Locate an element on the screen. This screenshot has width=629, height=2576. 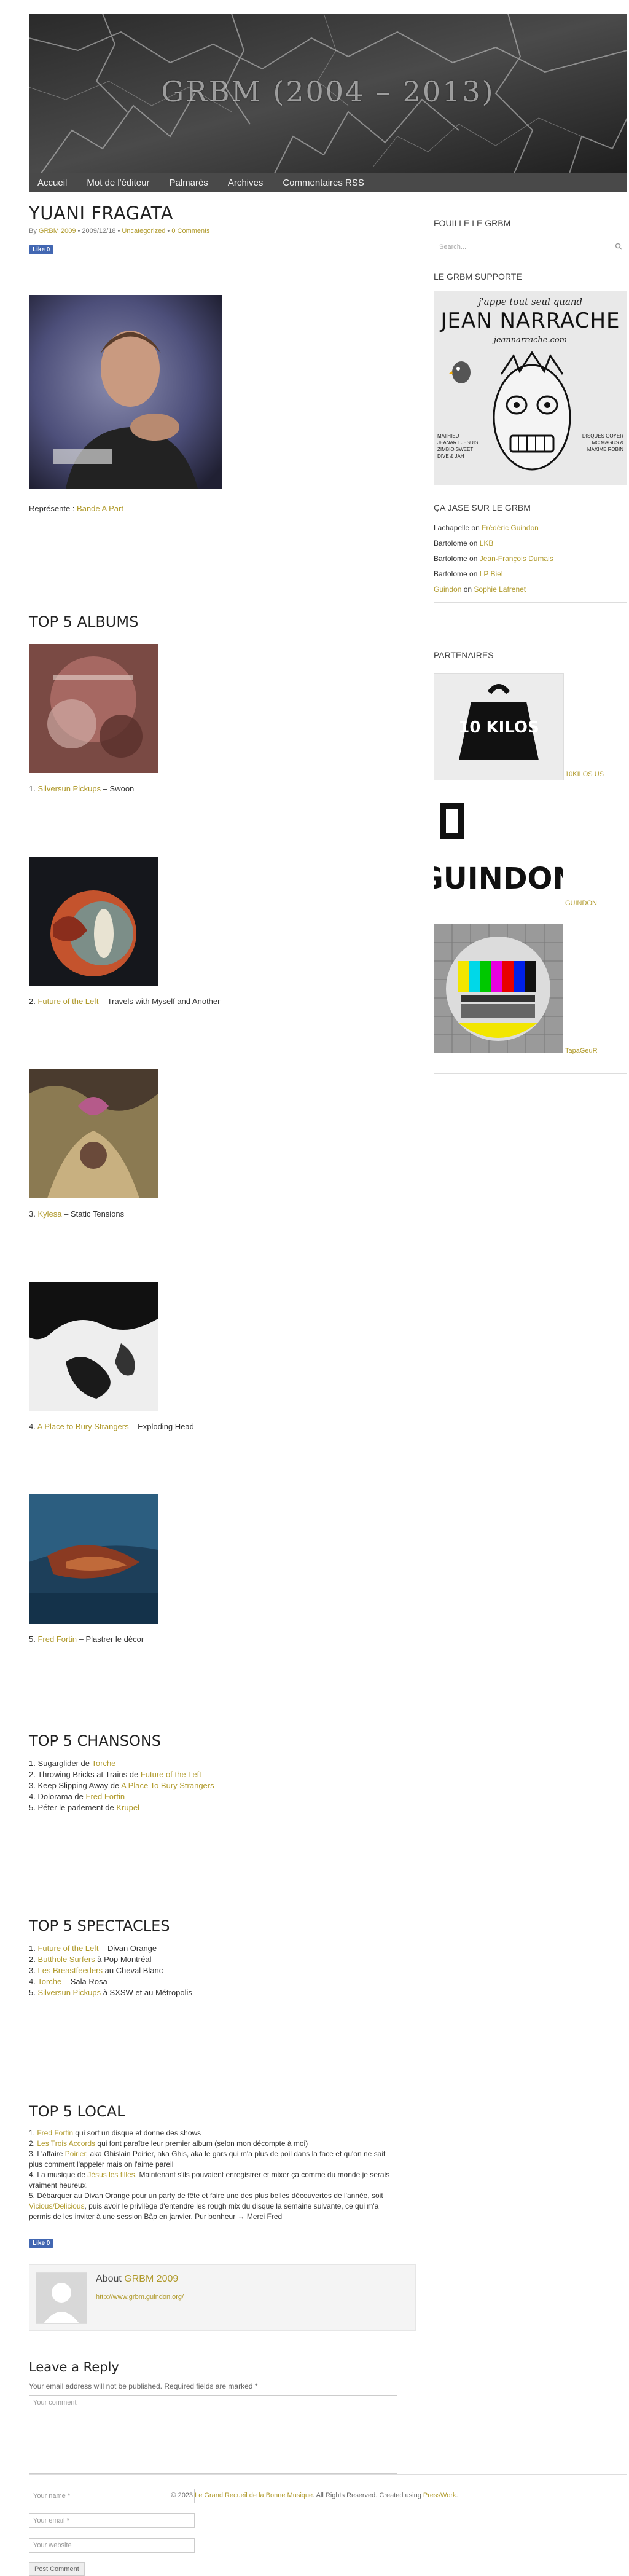
recent-comment: Bartolome on Jean-François Dumais is located at coordinates (493, 558).